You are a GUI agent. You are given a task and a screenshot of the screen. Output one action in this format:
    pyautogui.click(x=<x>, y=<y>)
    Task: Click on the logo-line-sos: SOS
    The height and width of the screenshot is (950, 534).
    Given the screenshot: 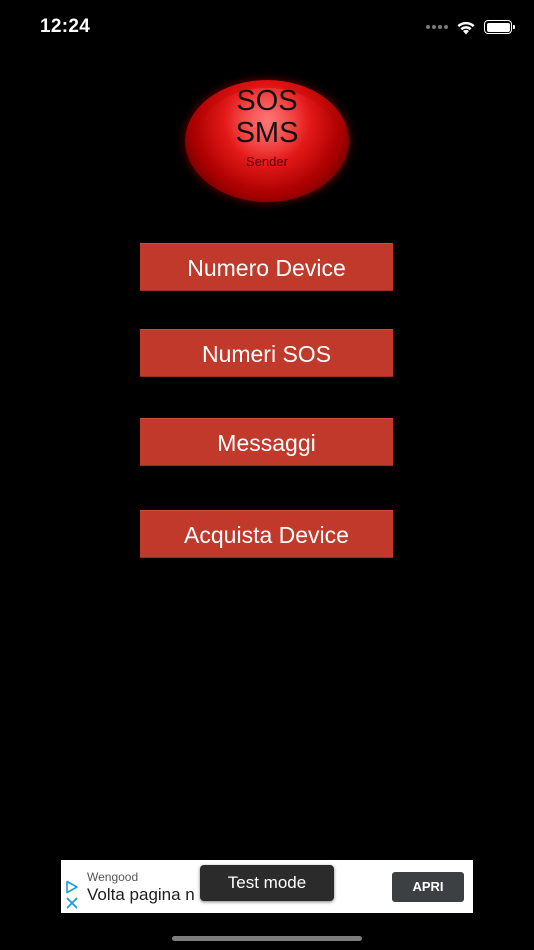 What is the action you would take?
    pyautogui.click(x=267, y=101)
    